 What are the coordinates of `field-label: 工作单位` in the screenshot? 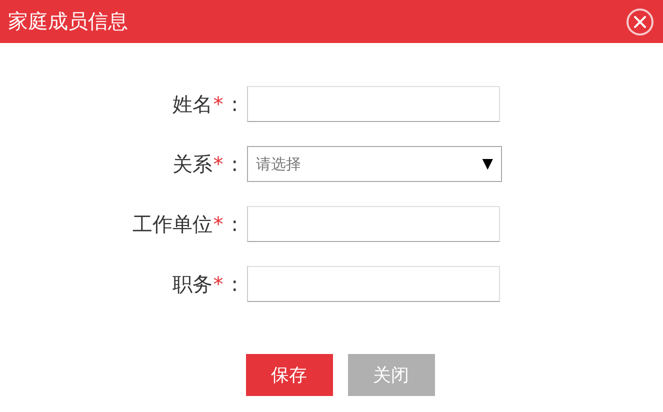 It's located at (172, 224).